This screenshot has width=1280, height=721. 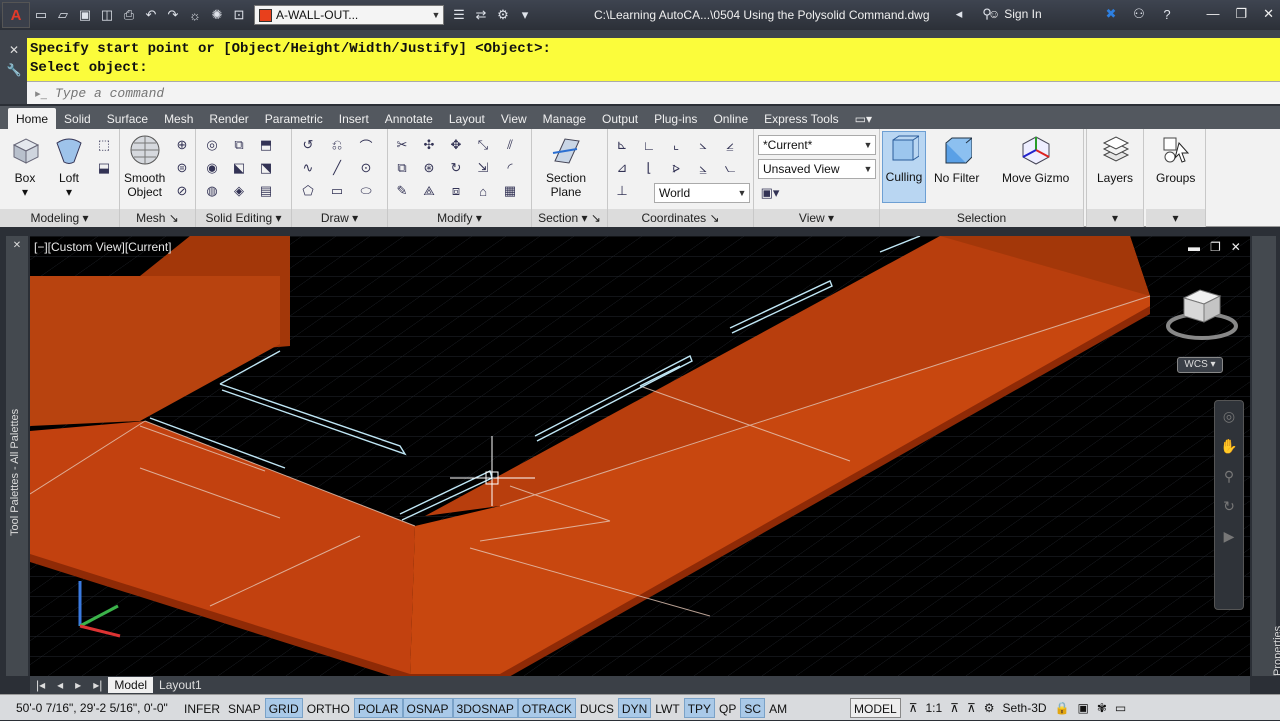 What do you see at coordinates (63, 15) in the screenshot?
I see `open-icon: ▱` at bounding box center [63, 15].